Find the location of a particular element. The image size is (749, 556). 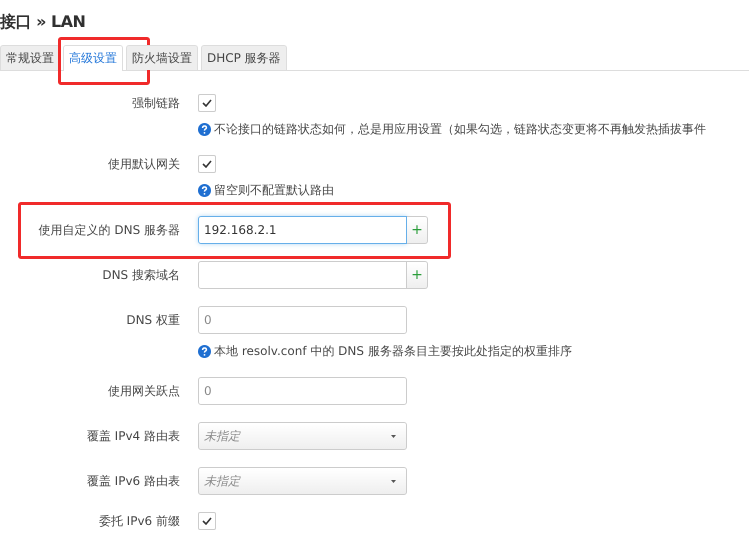

field-label: 使用默认网关 is located at coordinates (143, 164).